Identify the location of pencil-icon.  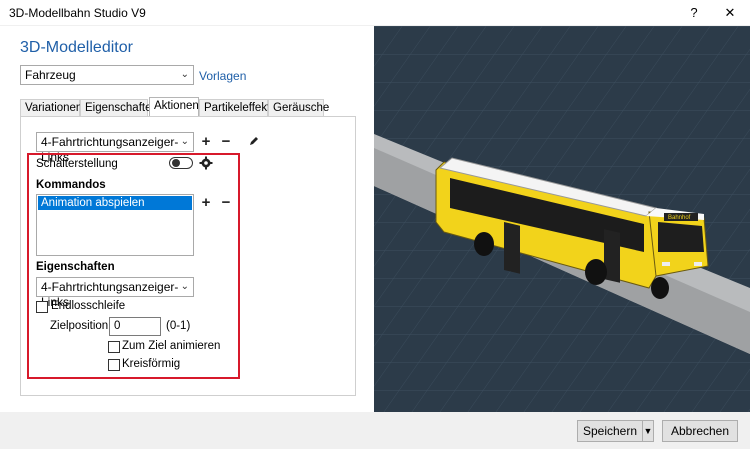
(254, 141).